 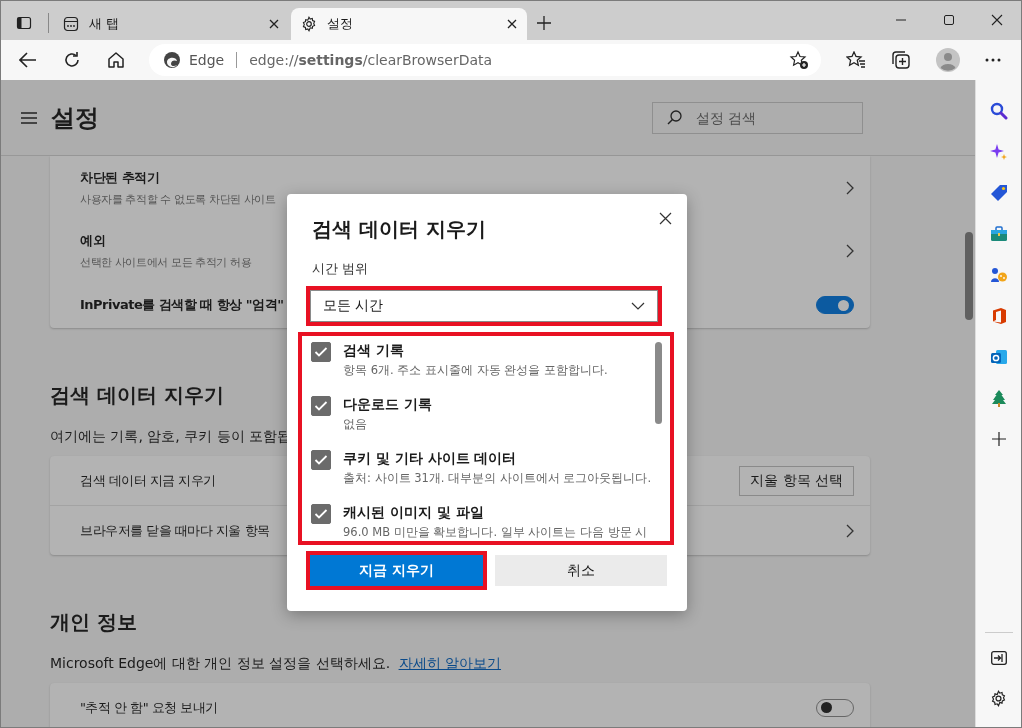 I want to click on home-icon, so click(x=116, y=60).